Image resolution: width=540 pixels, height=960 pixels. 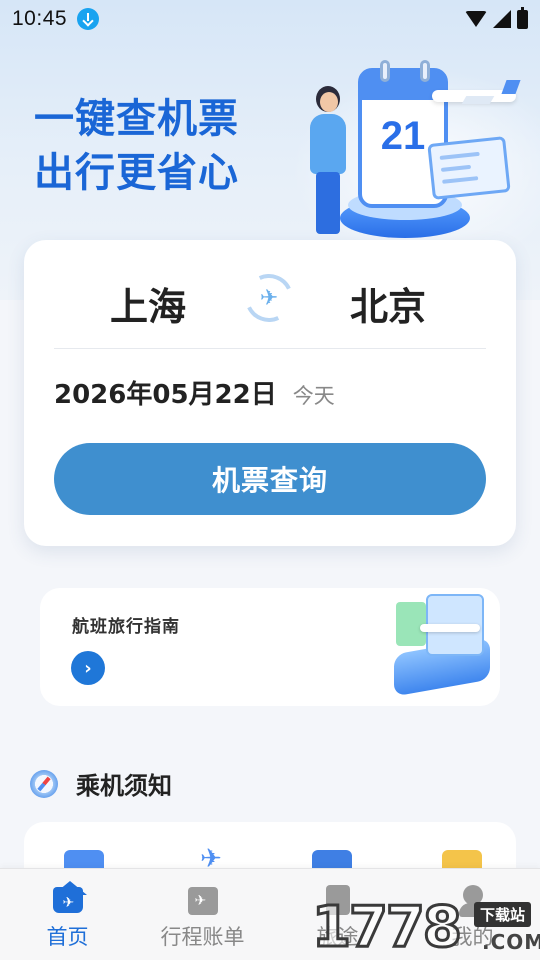 I want to click on home-roof, so click(x=69, y=888).